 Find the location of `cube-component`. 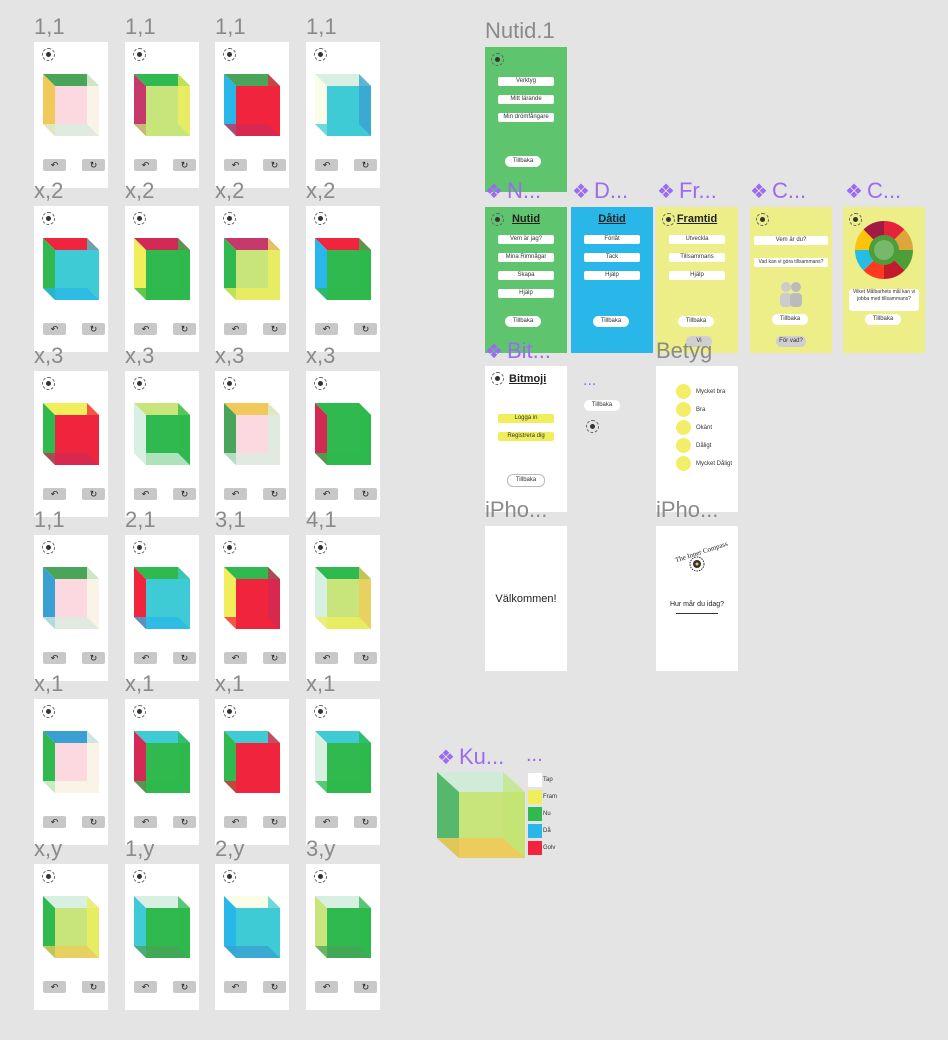

cube-component is located at coordinates (481, 815).